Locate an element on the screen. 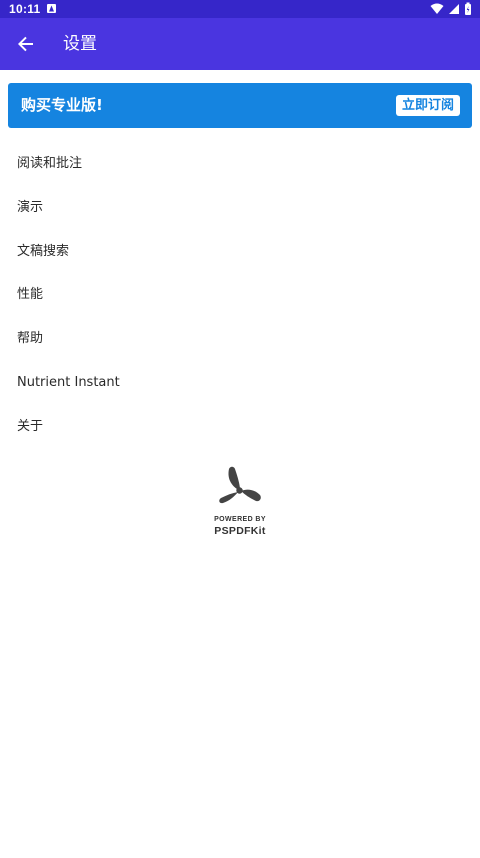  android-notification-icon is located at coordinates (51, 8).